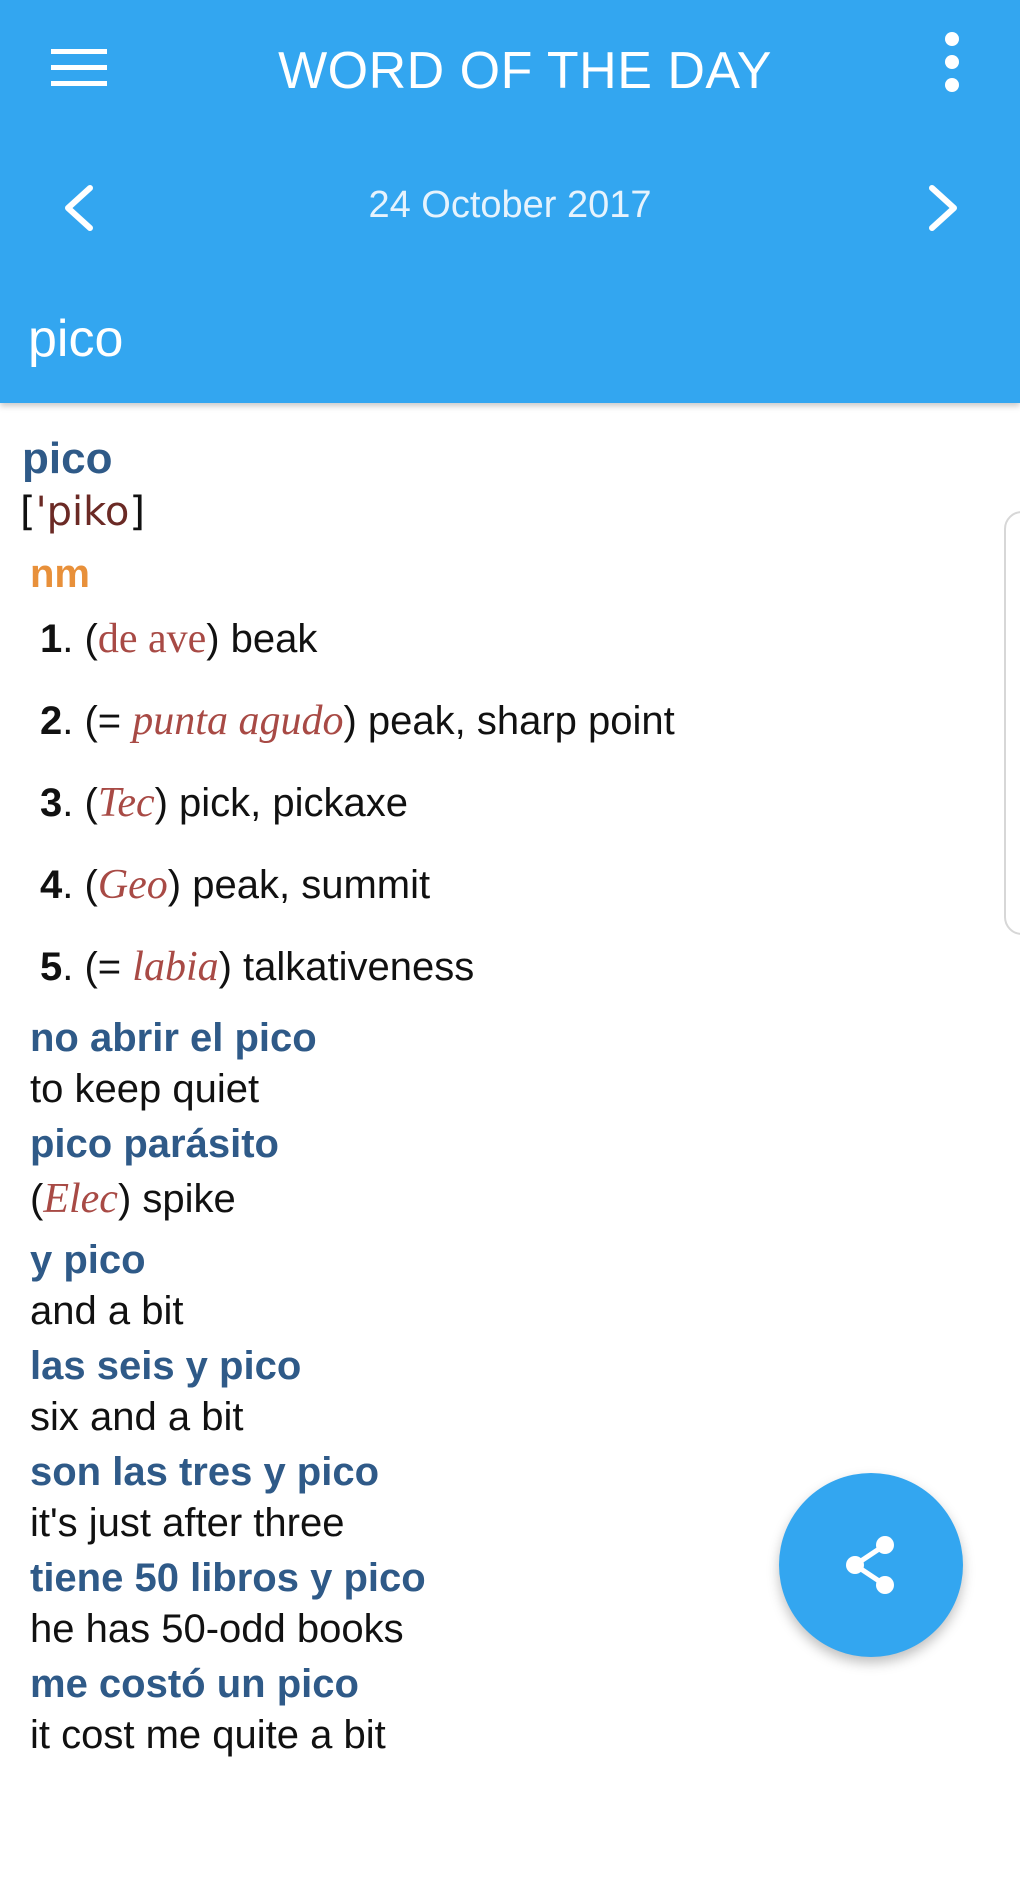  I want to click on share-icon, so click(870, 1565).